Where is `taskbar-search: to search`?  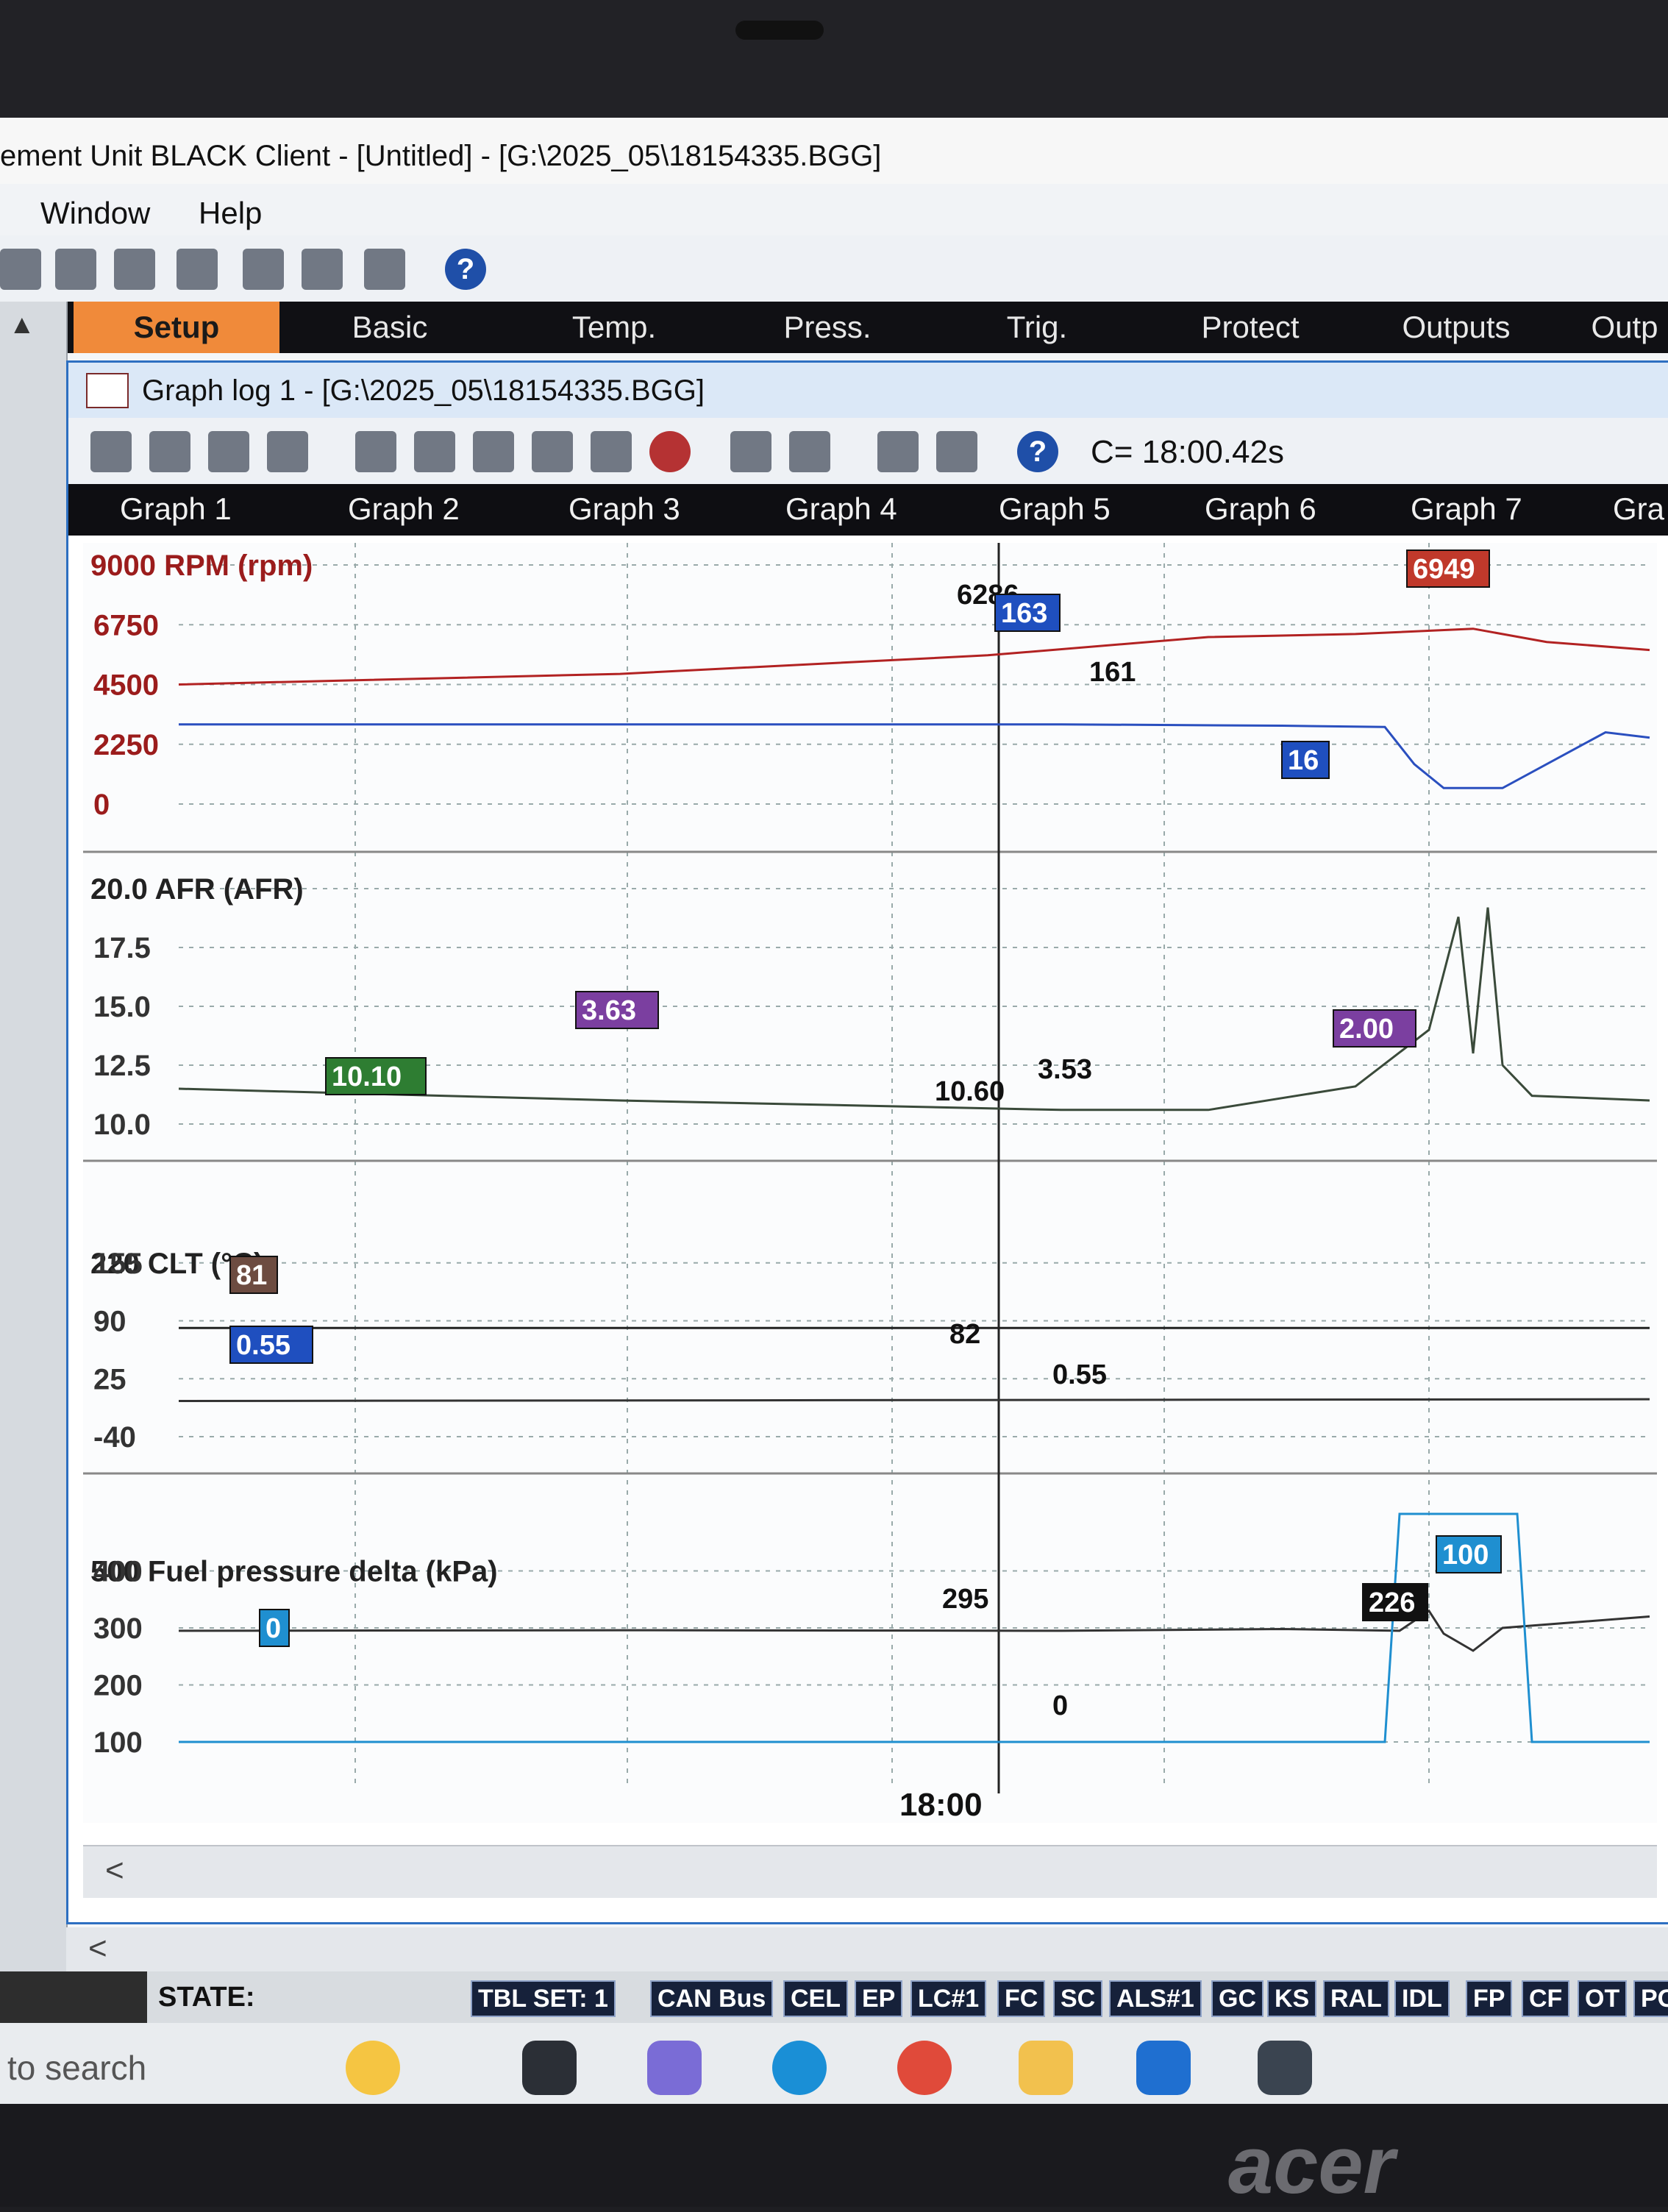
taskbar-search: to search is located at coordinates (76, 2068).